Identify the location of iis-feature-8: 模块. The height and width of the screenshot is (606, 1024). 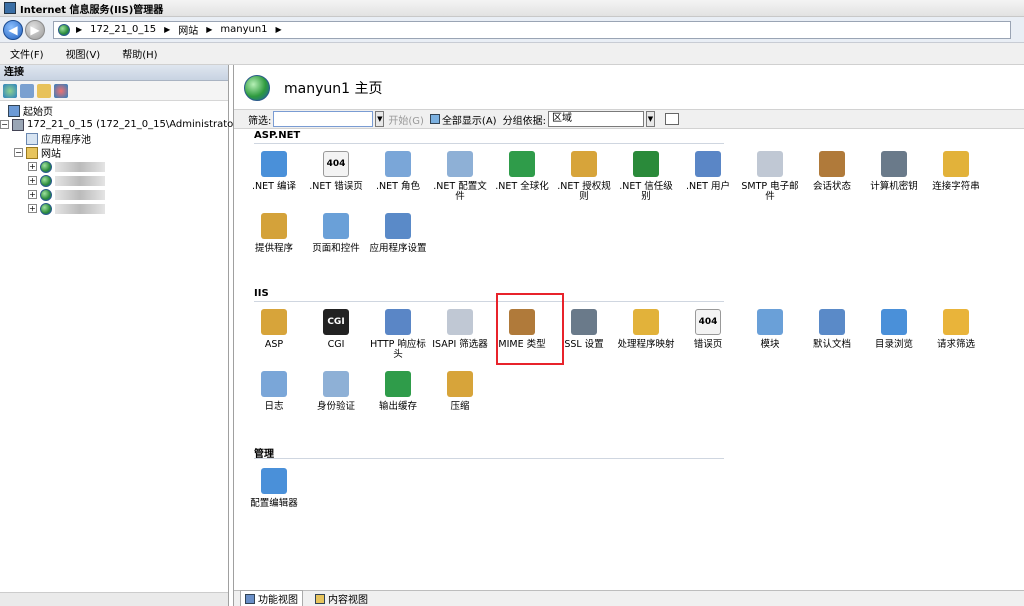
(770, 329).